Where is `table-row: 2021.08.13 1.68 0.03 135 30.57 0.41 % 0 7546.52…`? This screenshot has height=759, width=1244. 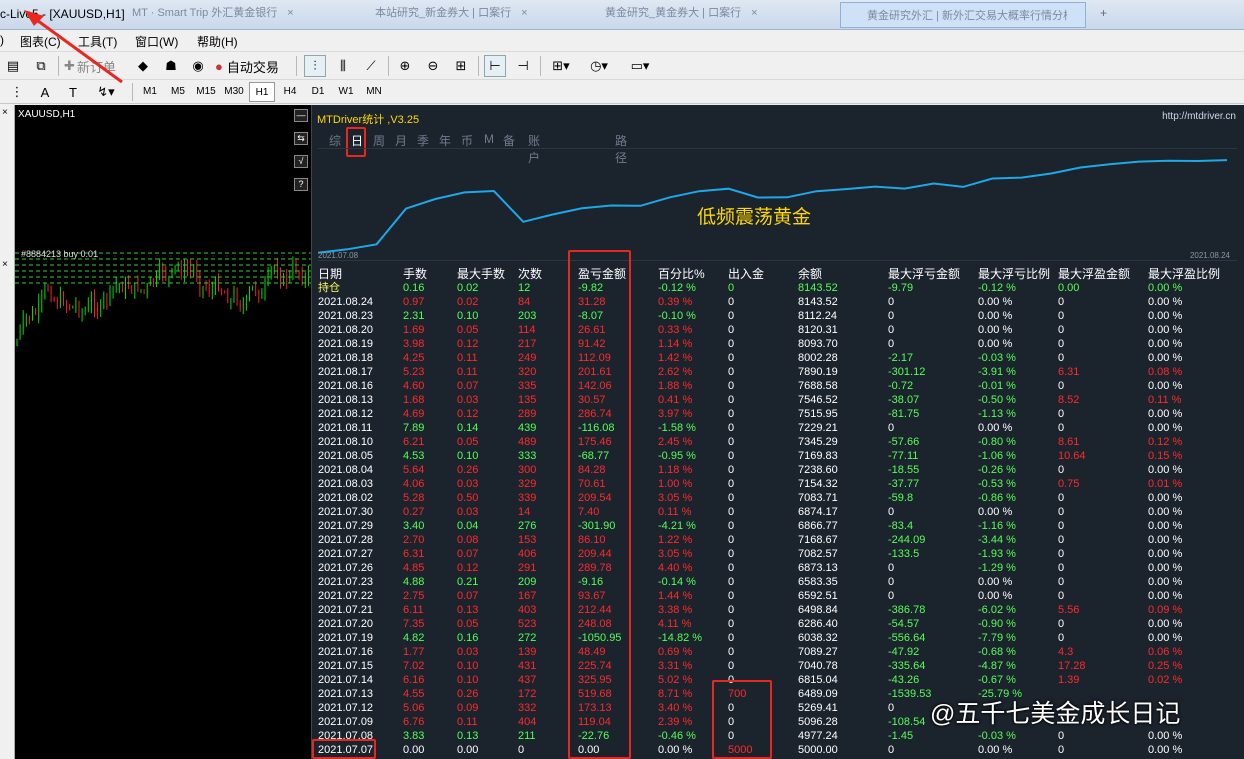
table-row: 2021.08.13 1.68 0.03 135 30.57 0.41 % 0 7546.52… is located at coordinates (779, 400).